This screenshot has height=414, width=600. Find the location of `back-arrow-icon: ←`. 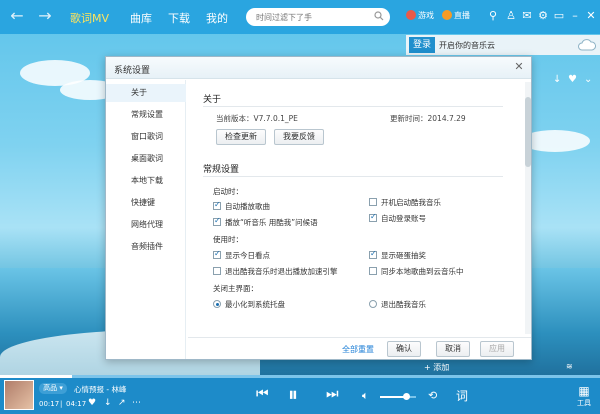

back-arrow-icon: ← is located at coordinates (17, 16).